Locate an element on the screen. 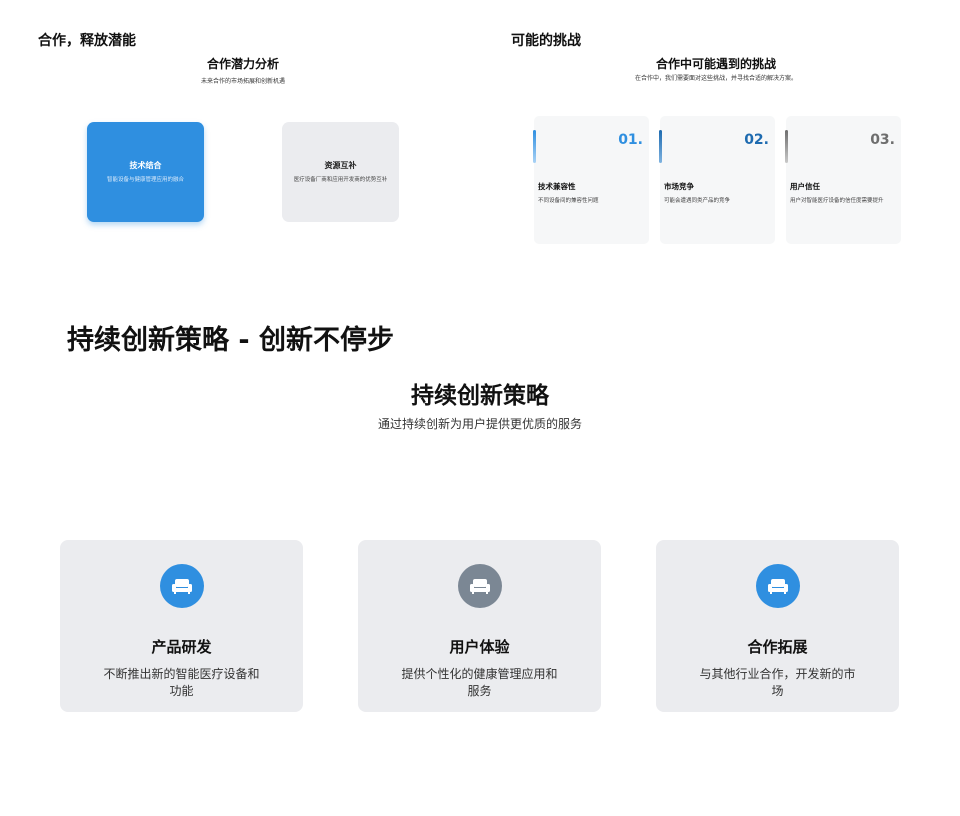 The width and height of the screenshot is (960, 816). feature-card-partnership: 合作拓展 与其他行业合作，开发新的市场 is located at coordinates (777, 626).